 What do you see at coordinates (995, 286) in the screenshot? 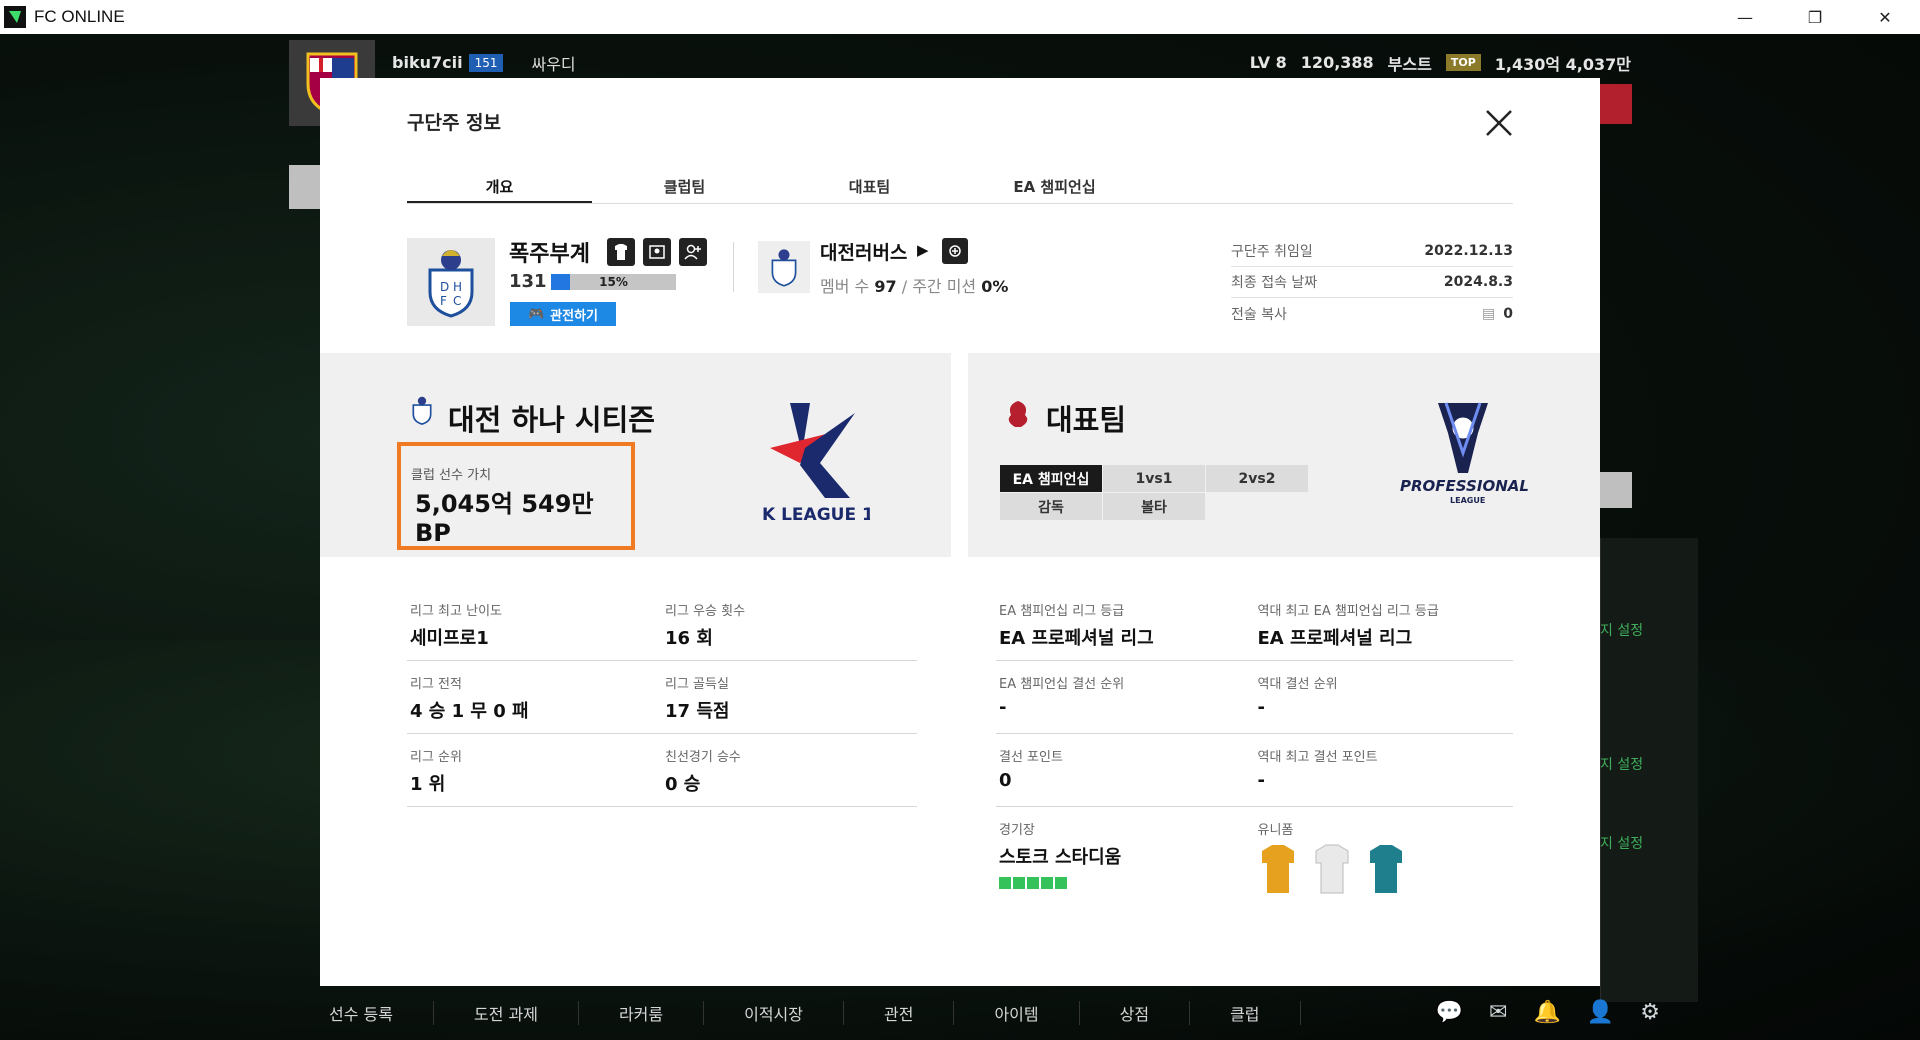
I see `mission-value: 0%` at bounding box center [995, 286].